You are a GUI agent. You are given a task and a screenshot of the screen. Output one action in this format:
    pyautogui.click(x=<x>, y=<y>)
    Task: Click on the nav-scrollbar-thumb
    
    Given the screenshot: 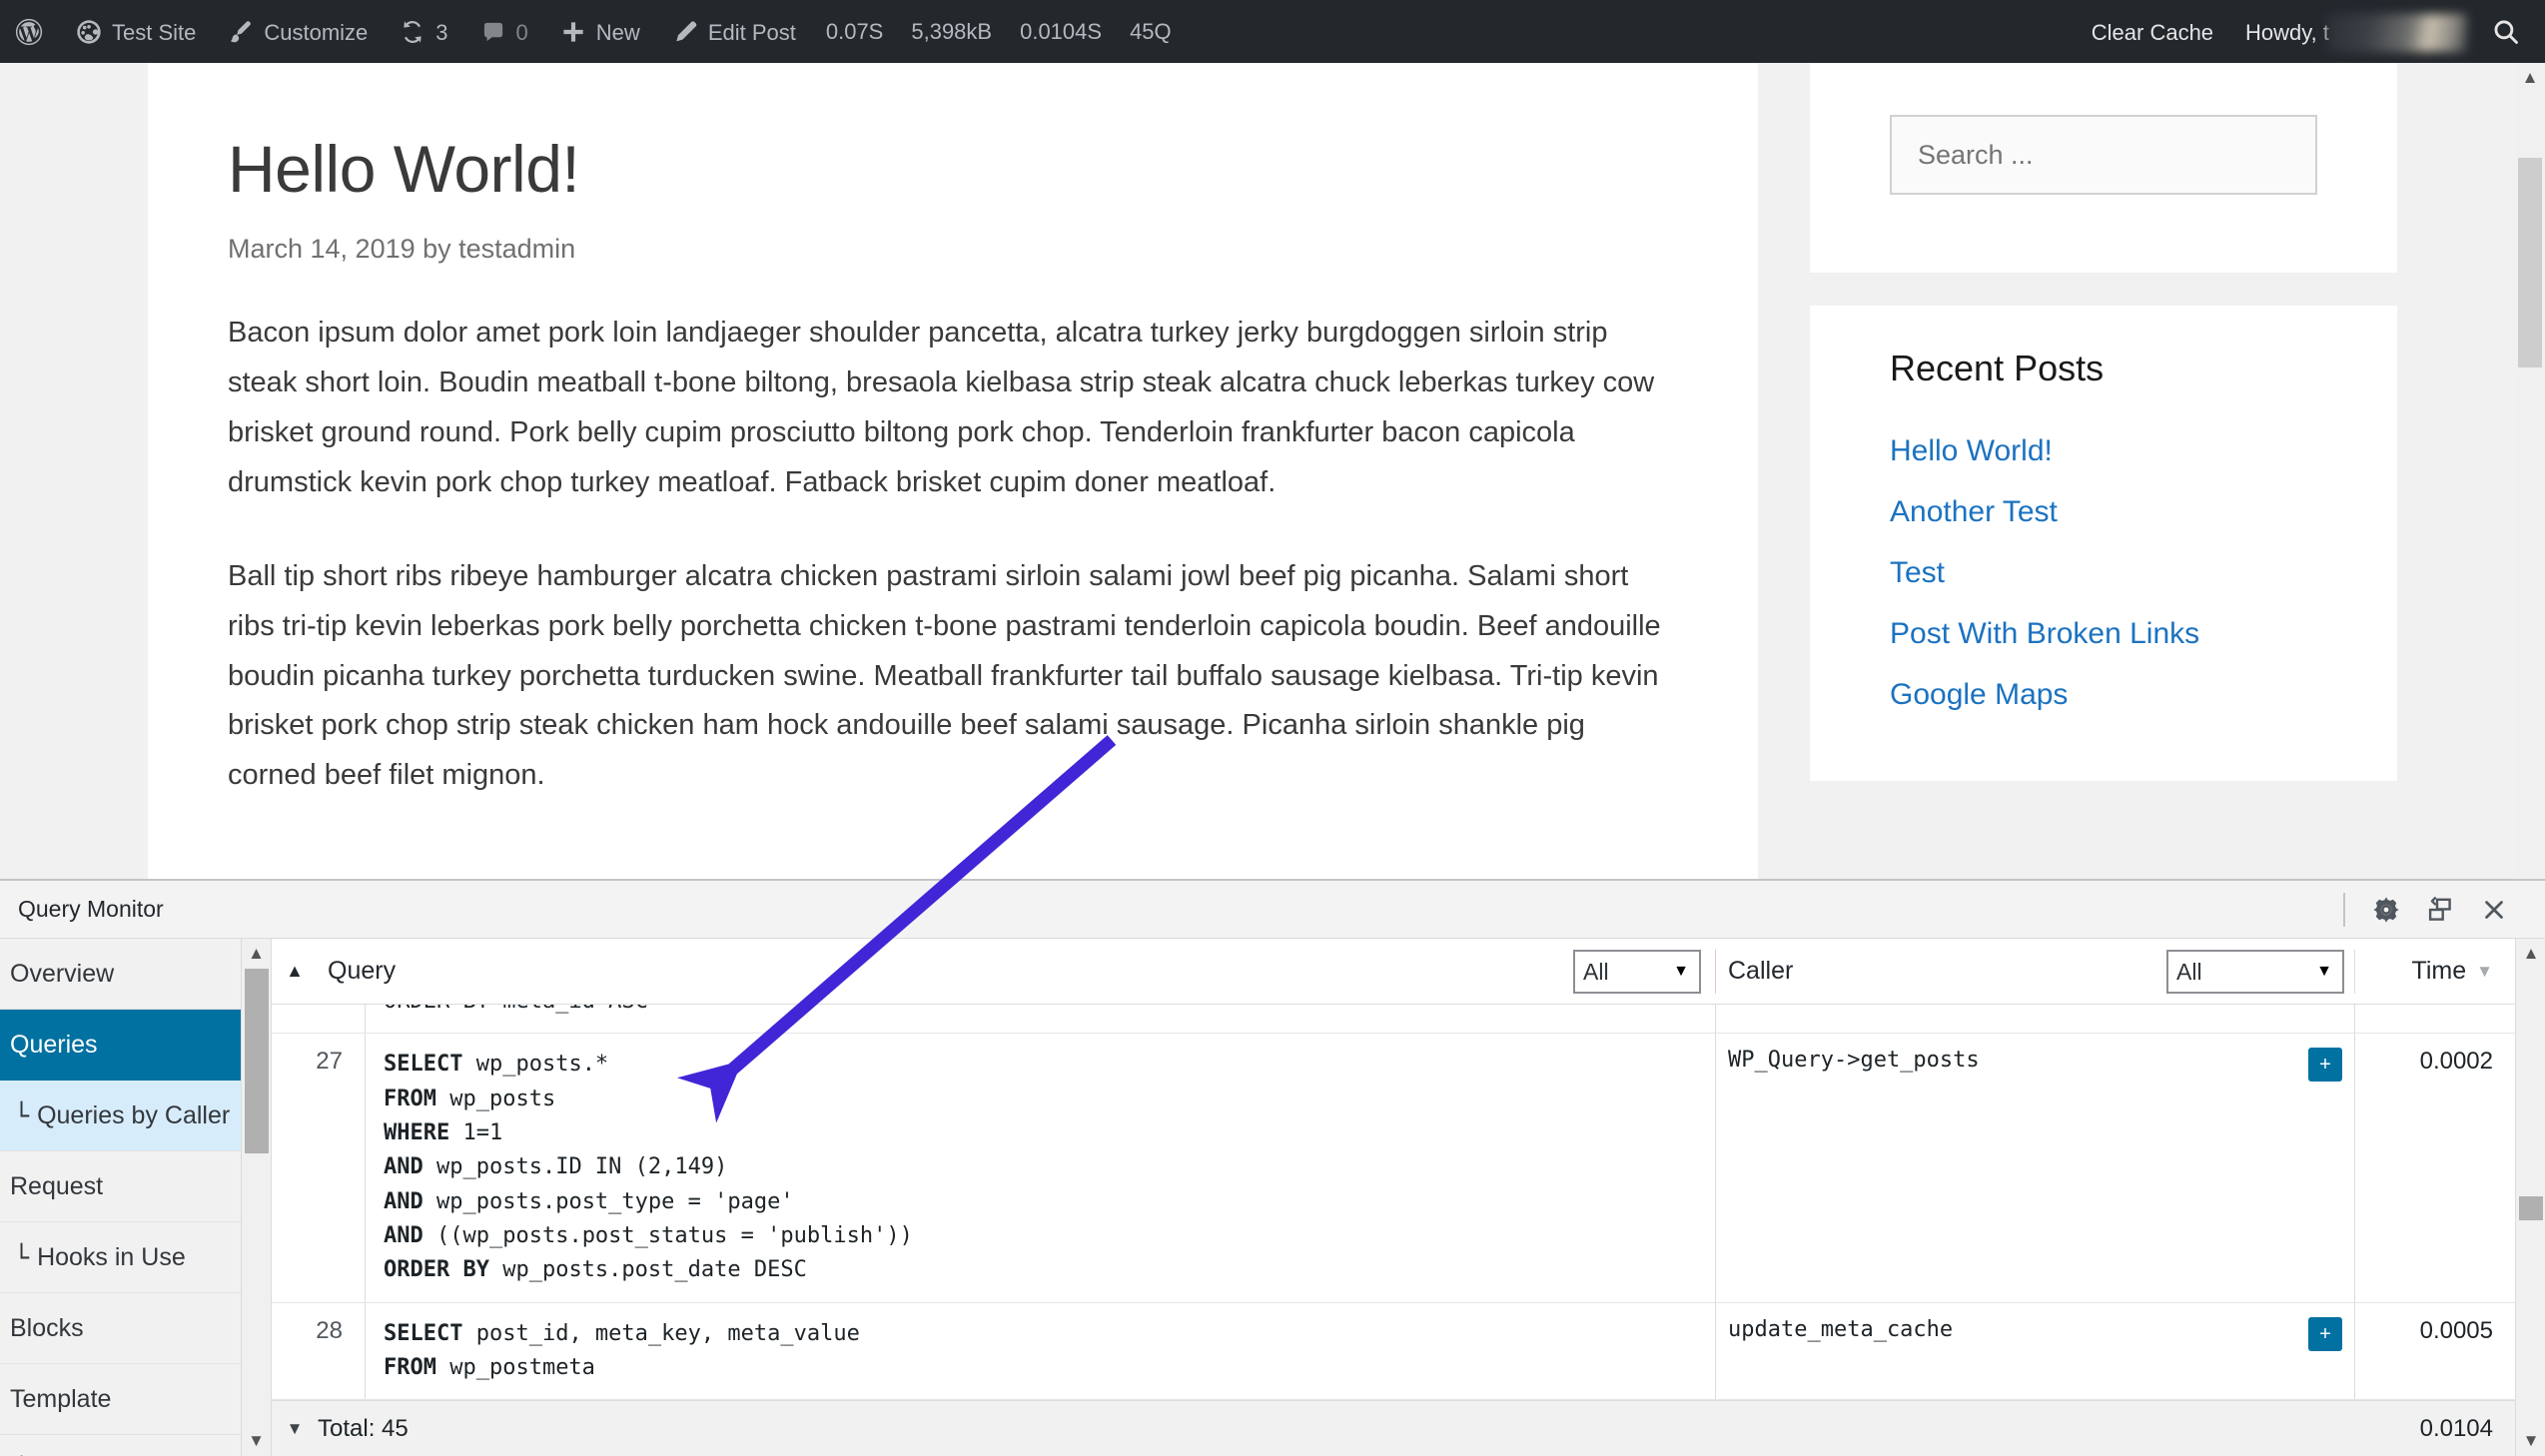 What is the action you would take?
    pyautogui.click(x=257, y=1061)
    